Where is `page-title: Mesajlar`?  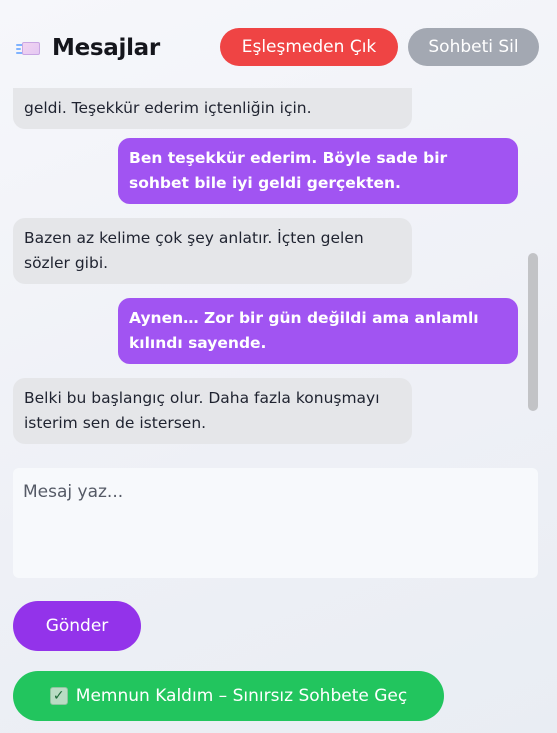 page-title: Mesajlar is located at coordinates (106, 48).